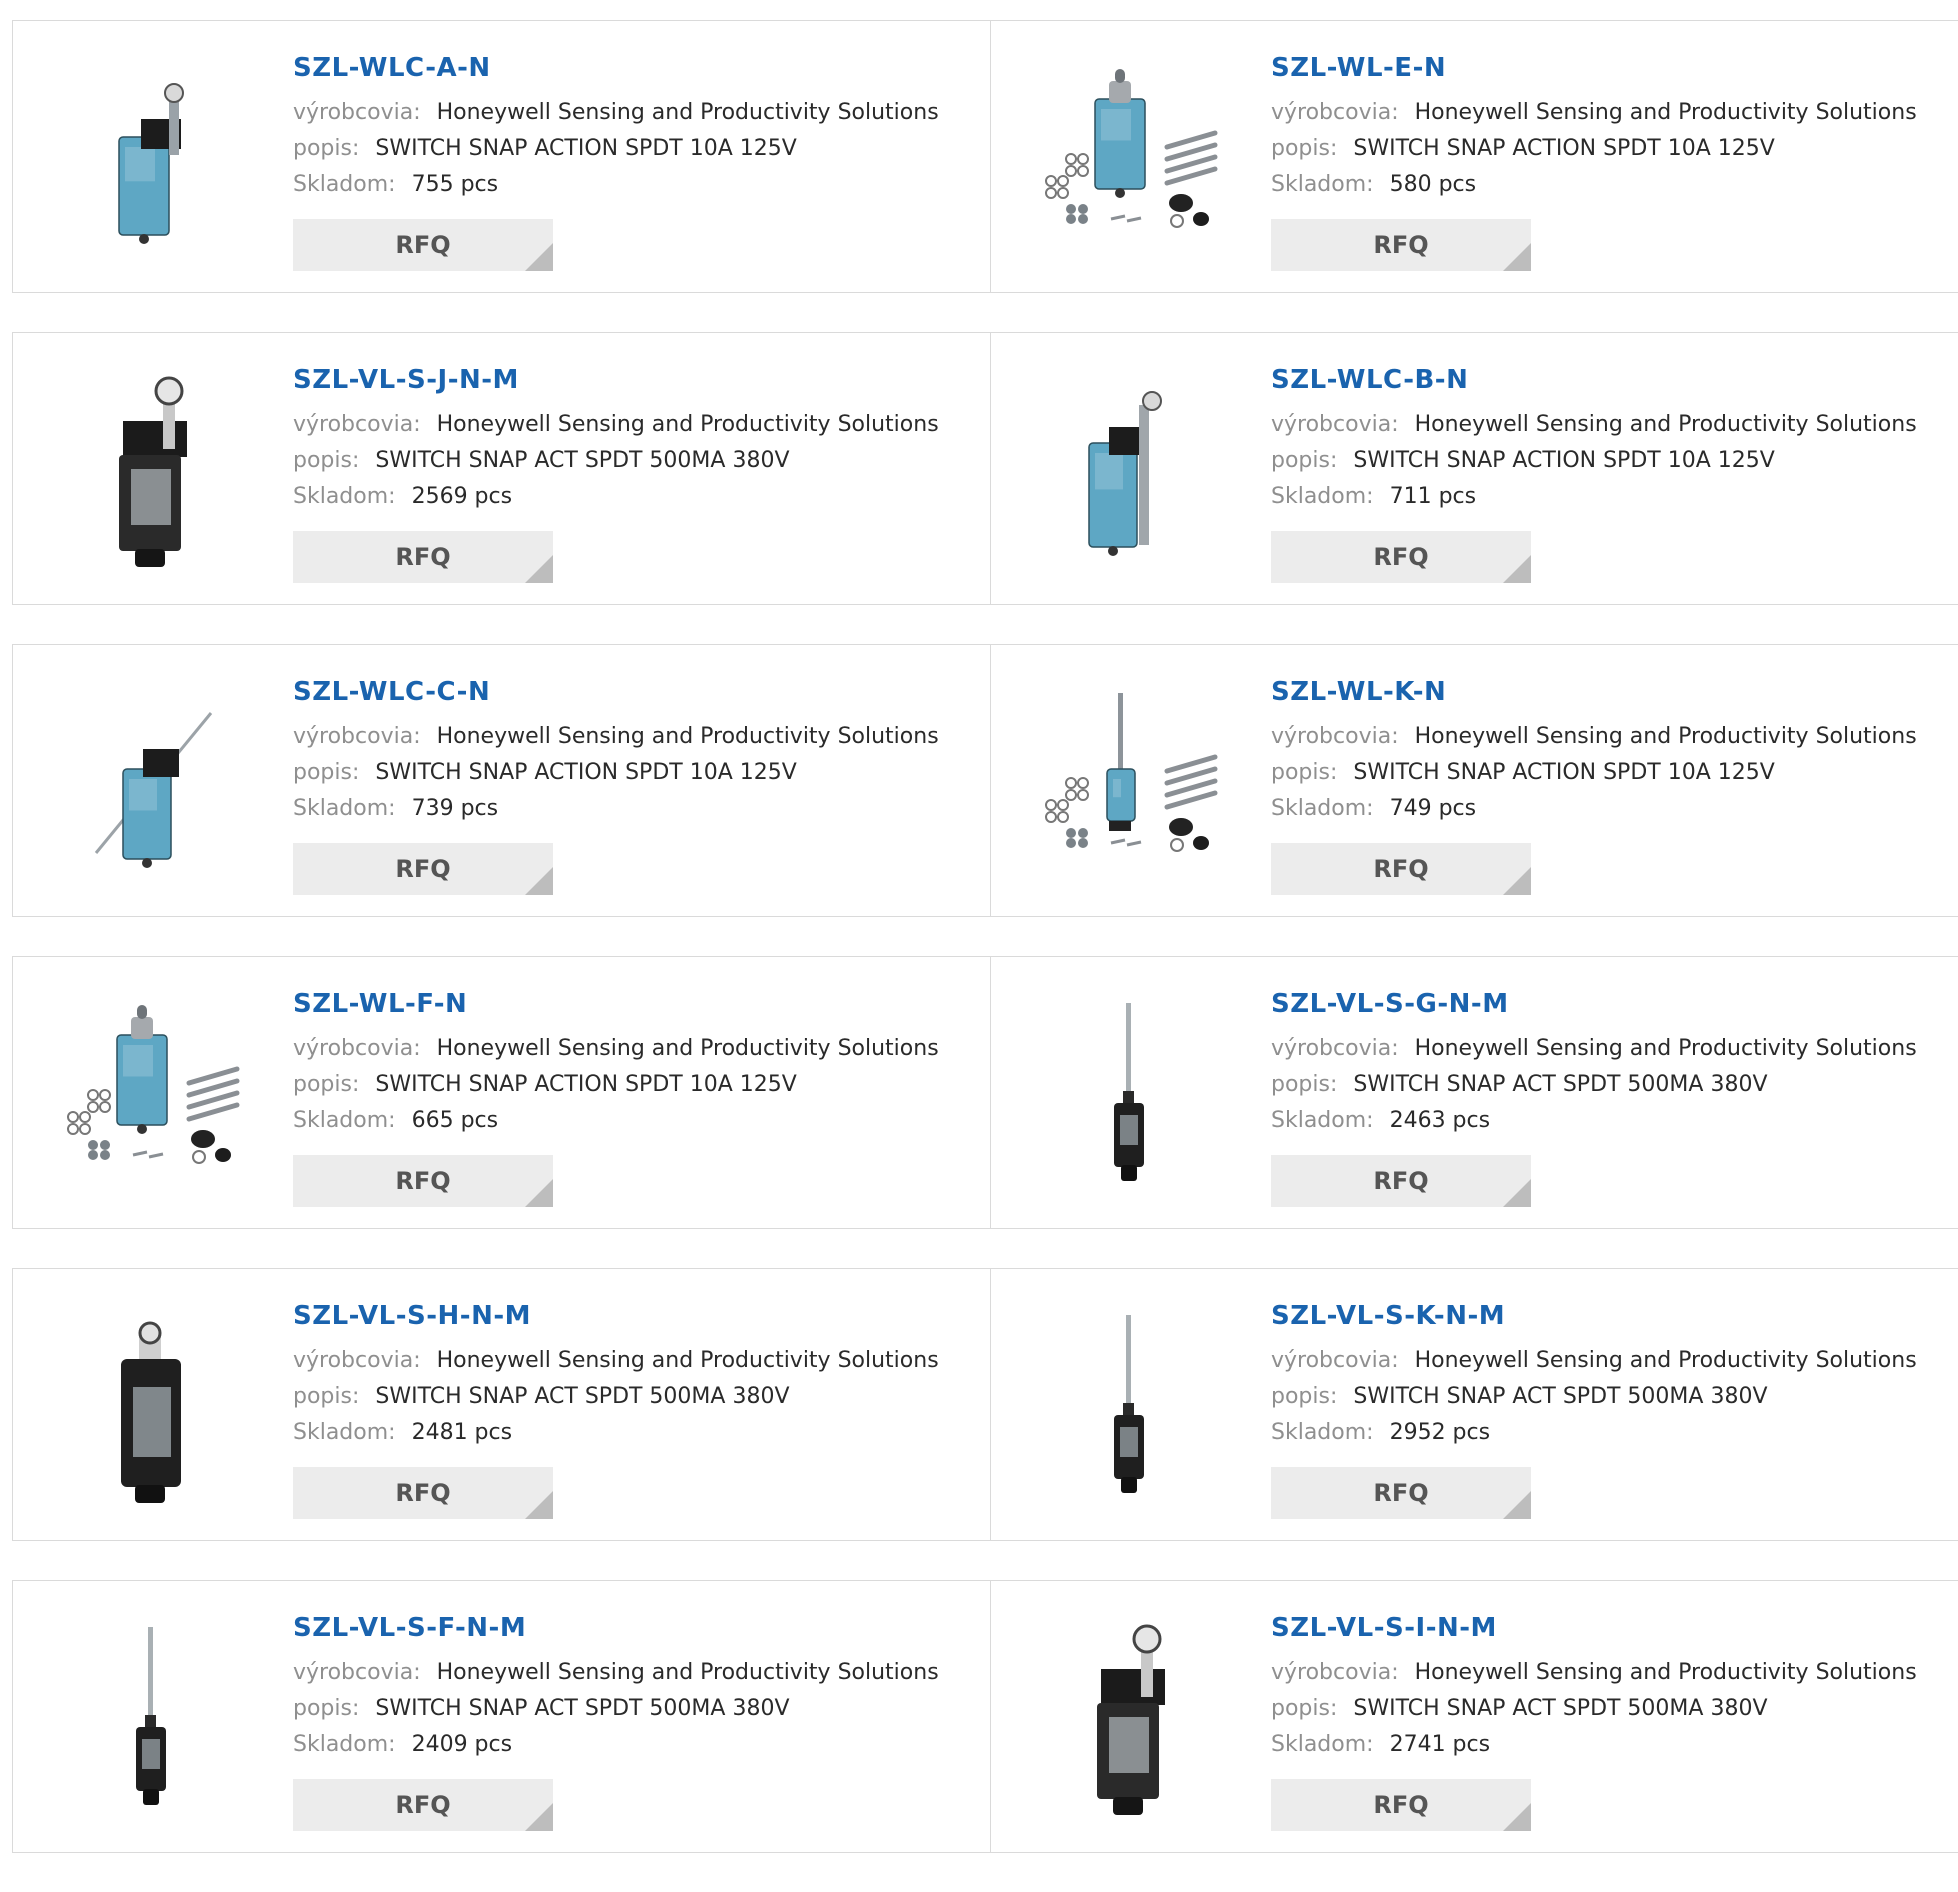 The height and width of the screenshot is (1892, 1958). Describe the element at coordinates (409, 1628) in the screenshot. I see `product-part-number-link: SZL-VL-S-F-N-M` at that location.